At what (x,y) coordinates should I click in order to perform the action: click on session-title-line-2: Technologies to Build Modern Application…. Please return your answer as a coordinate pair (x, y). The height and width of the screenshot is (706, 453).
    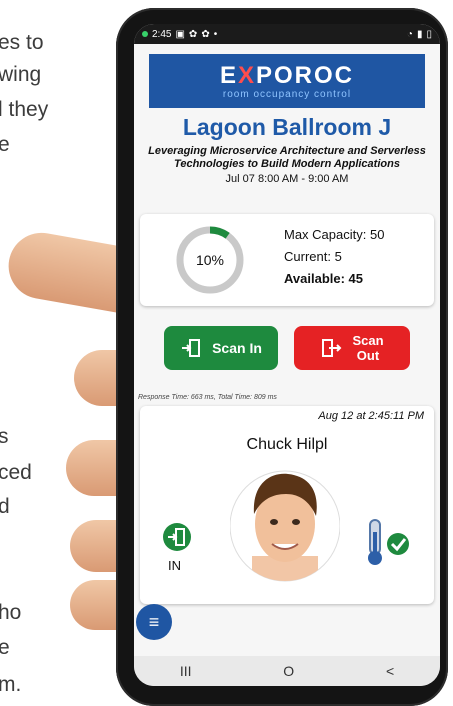
    Looking at the image, I should click on (287, 164).